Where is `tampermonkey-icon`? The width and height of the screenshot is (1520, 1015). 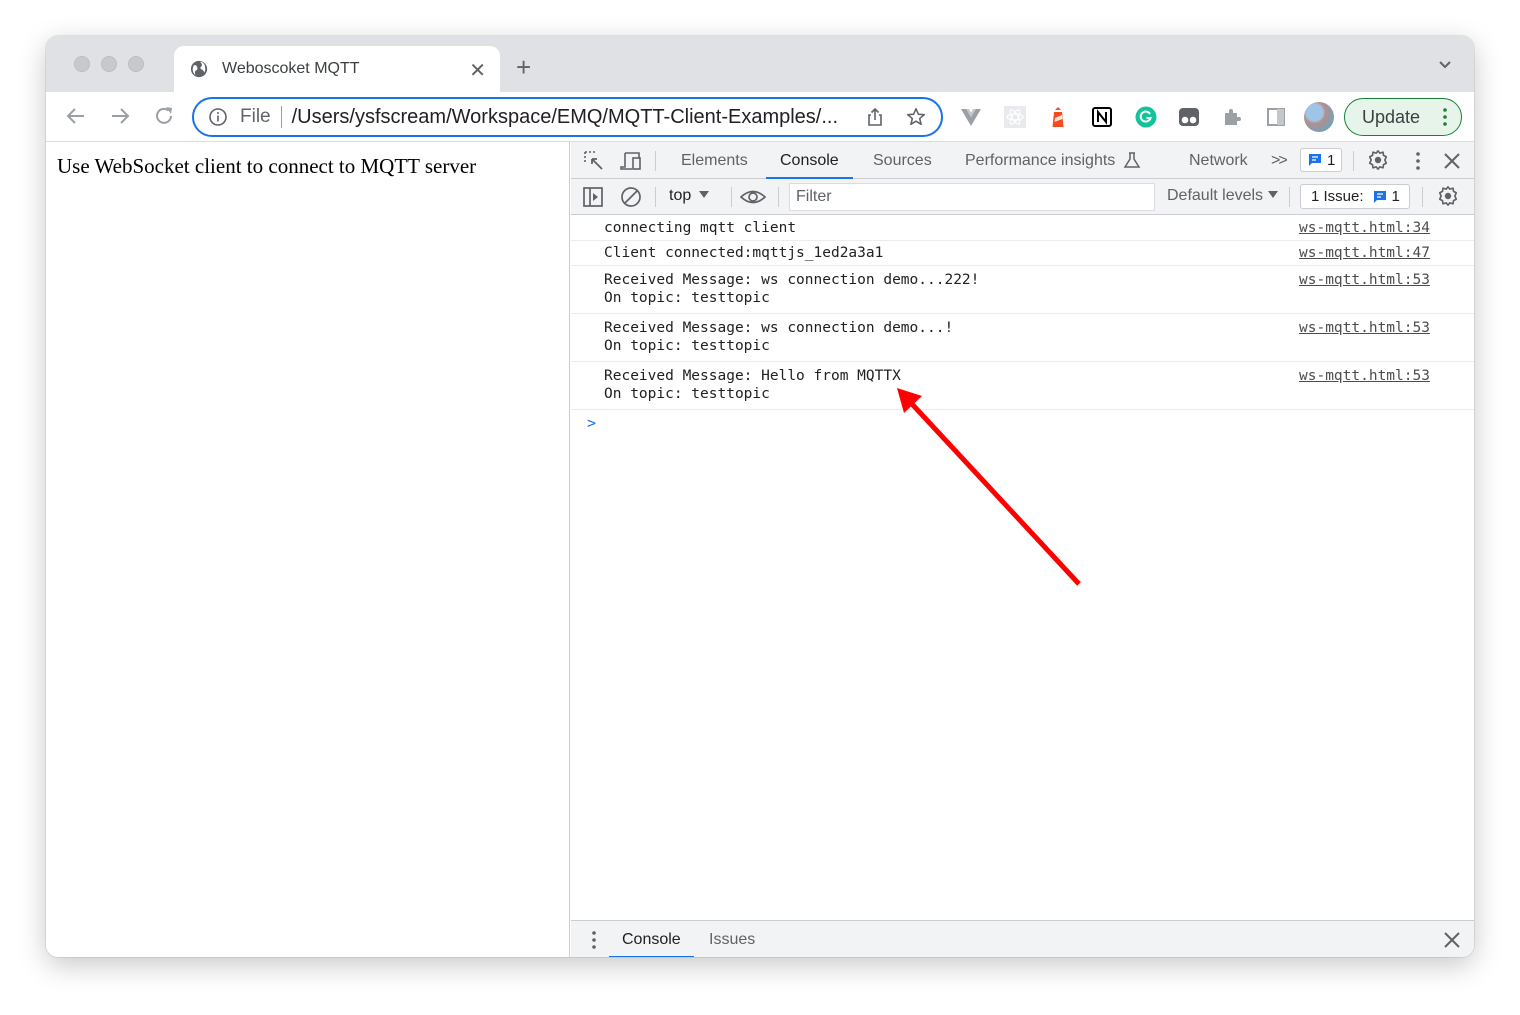 tampermonkey-icon is located at coordinates (1189, 117).